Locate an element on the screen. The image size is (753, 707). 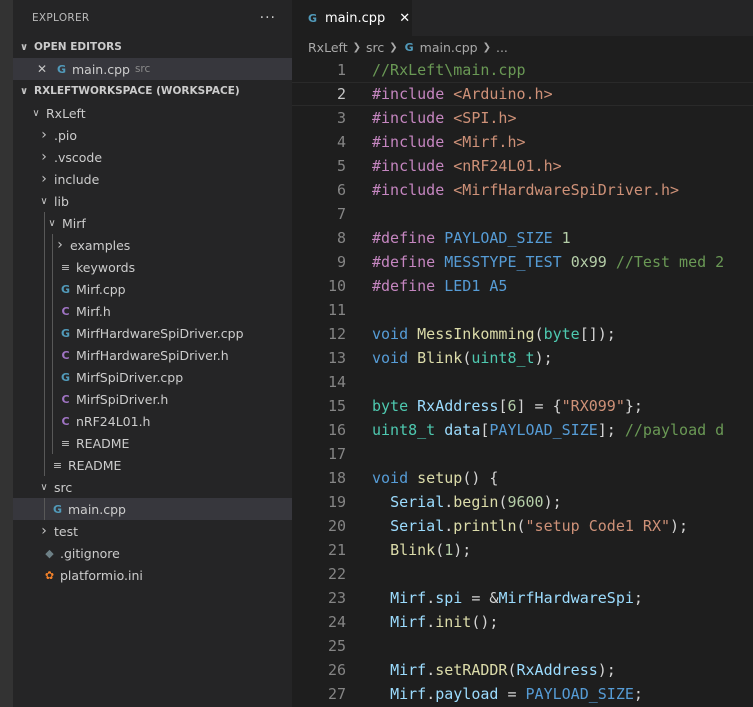
code-line: 14 is located at coordinates (522, 382).